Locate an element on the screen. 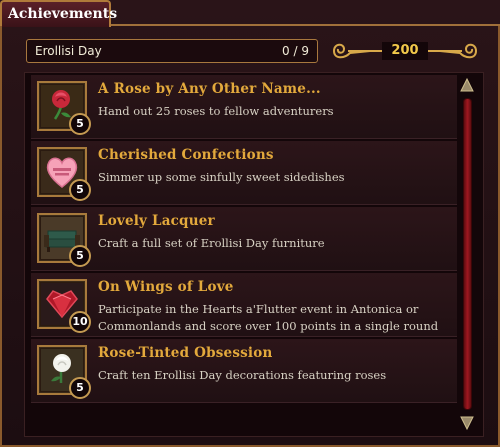 The width and height of the screenshot is (500, 447). achievement-description: Hand out 25 roses to fellow adventurers is located at coordinates (216, 111).